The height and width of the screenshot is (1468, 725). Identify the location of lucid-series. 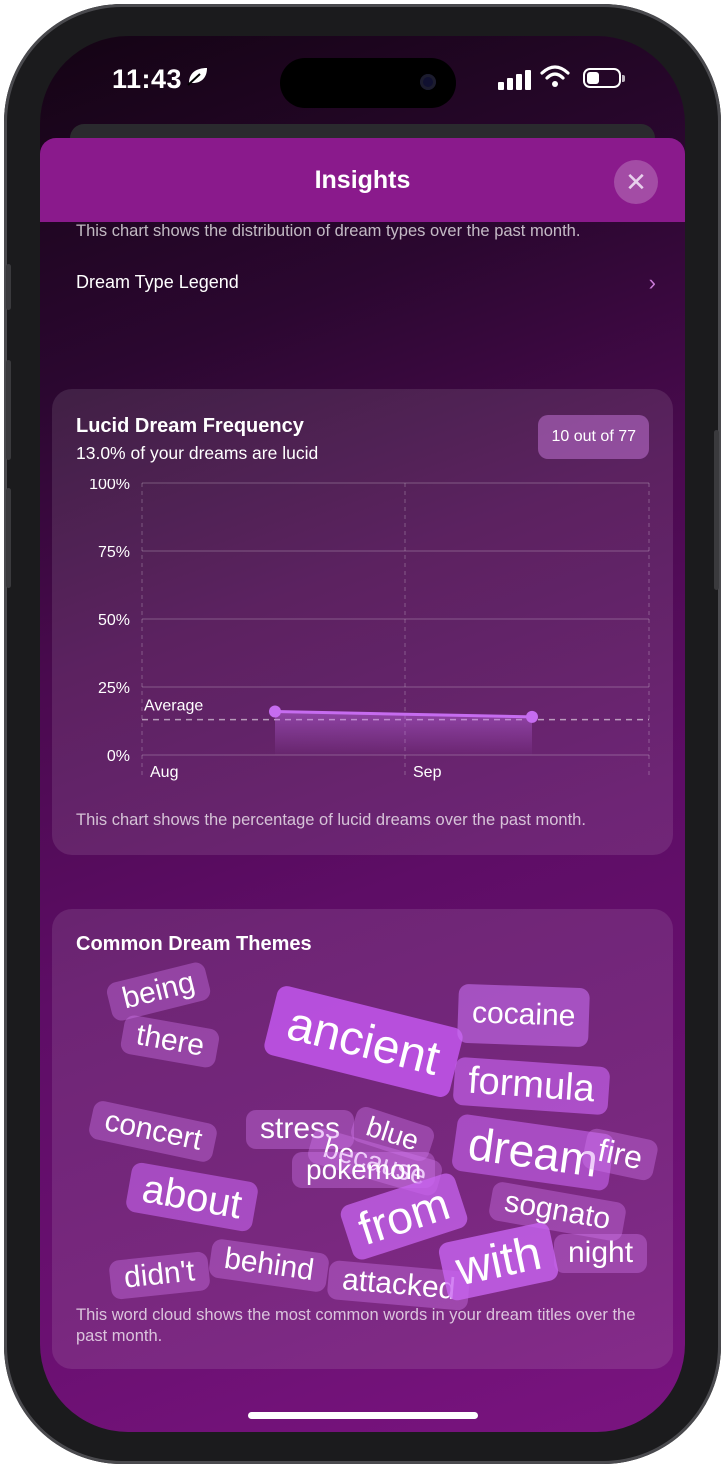
(403, 730).